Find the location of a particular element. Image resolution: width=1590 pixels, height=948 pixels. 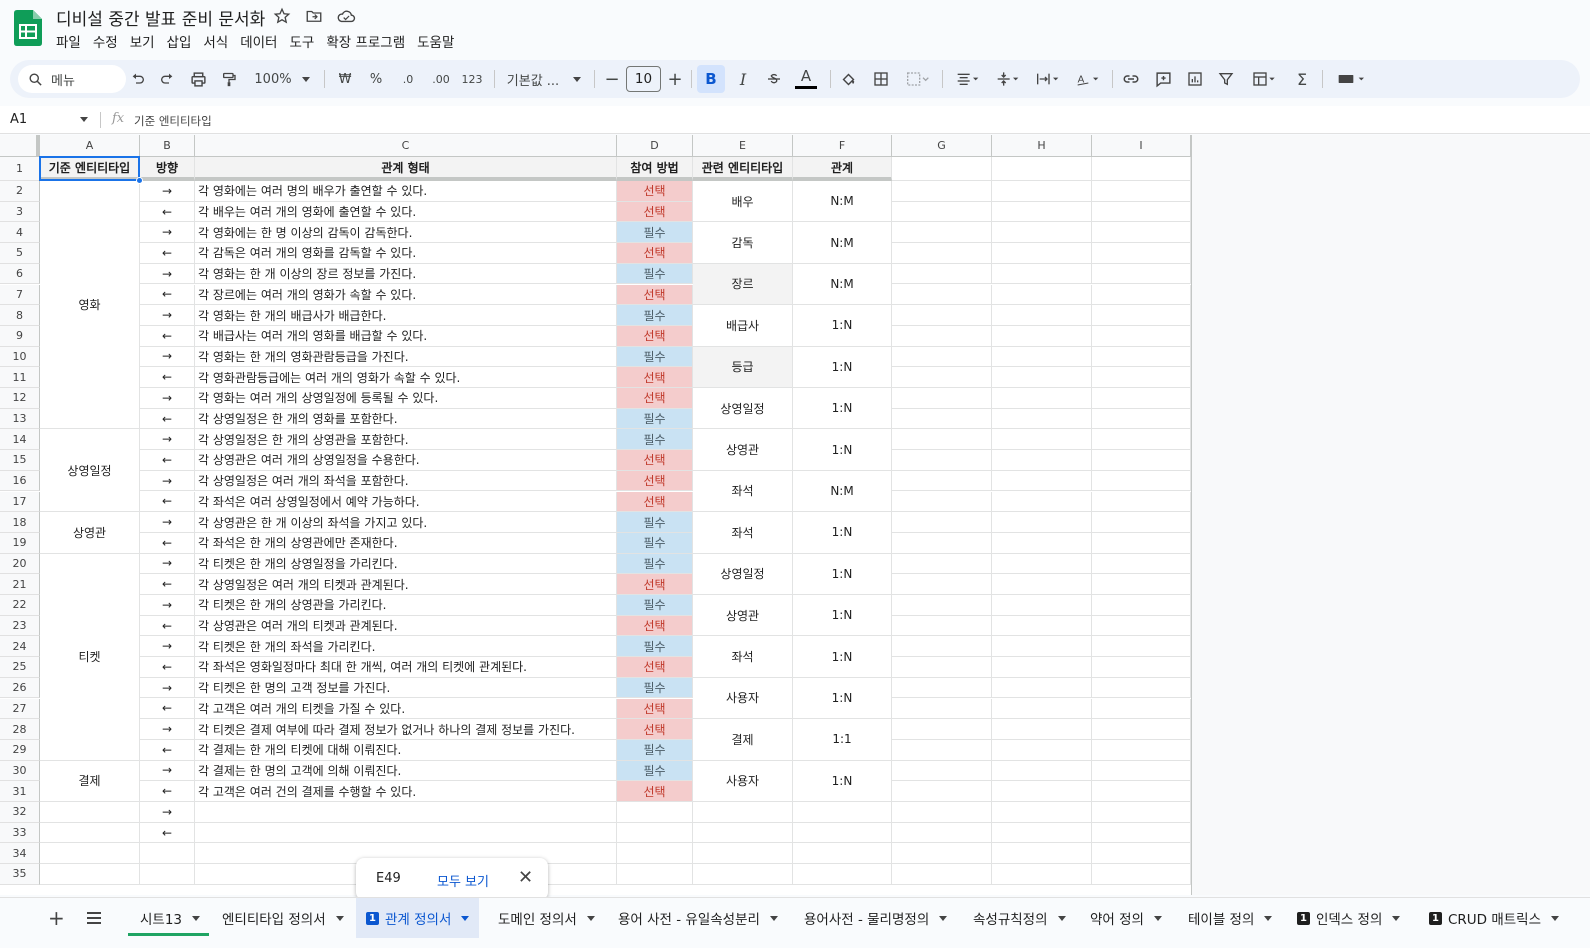

header-cell: 관계 is located at coordinates (842, 169).